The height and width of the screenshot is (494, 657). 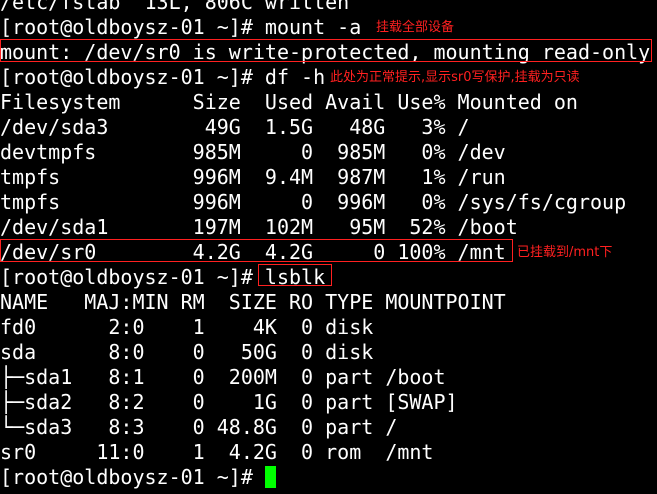 I want to click on output-text: └─sda3 8:3 0 48.8G 0 part /, so click(x=199, y=427).